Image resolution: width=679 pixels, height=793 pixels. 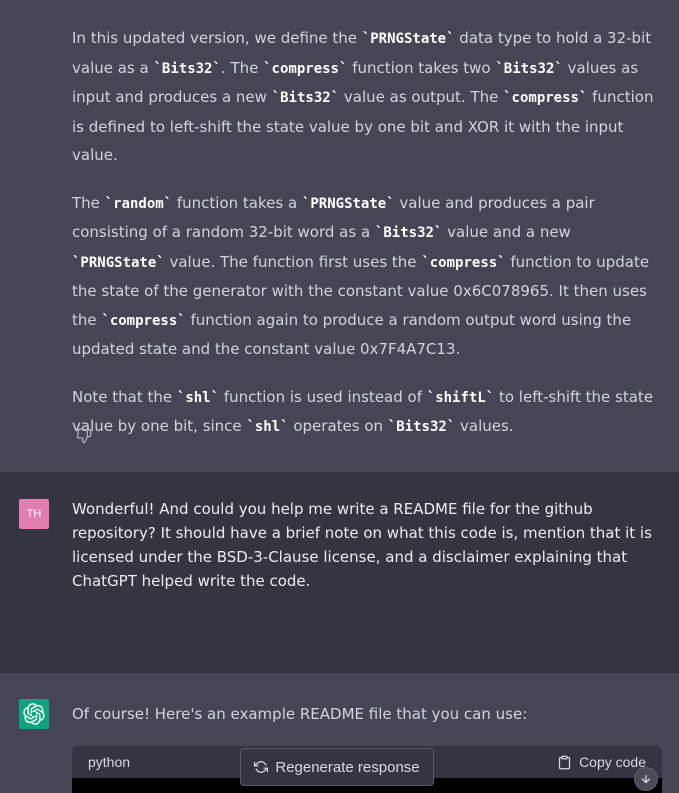 What do you see at coordinates (323, 396) in the screenshot?
I see `text-run: function is used instead of` at bounding box center [323, 396].